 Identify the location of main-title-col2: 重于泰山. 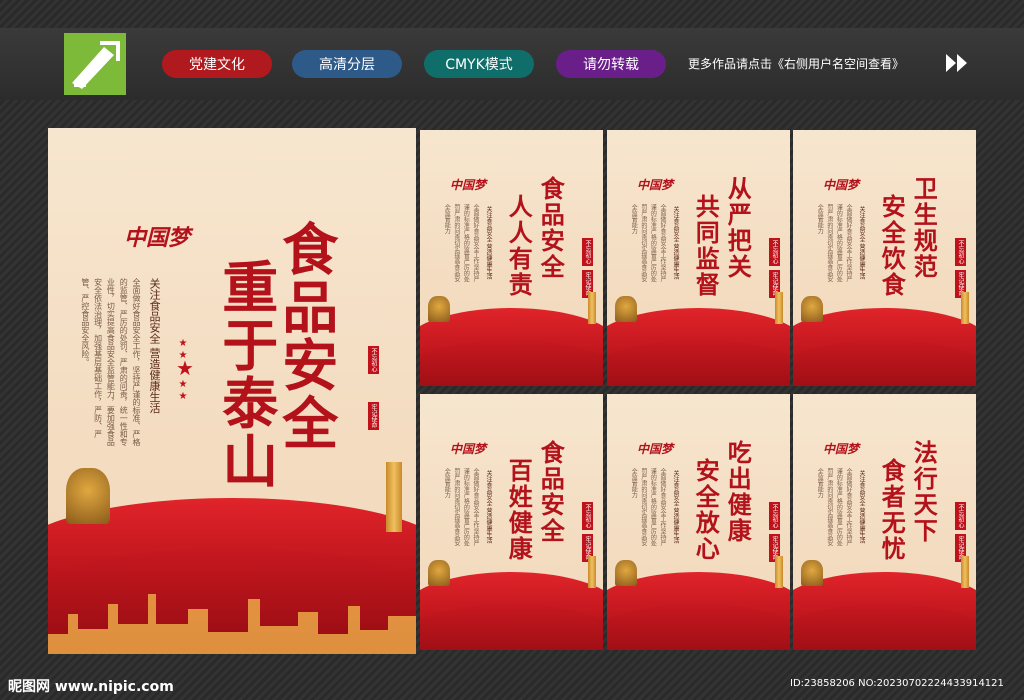
(245, 374).